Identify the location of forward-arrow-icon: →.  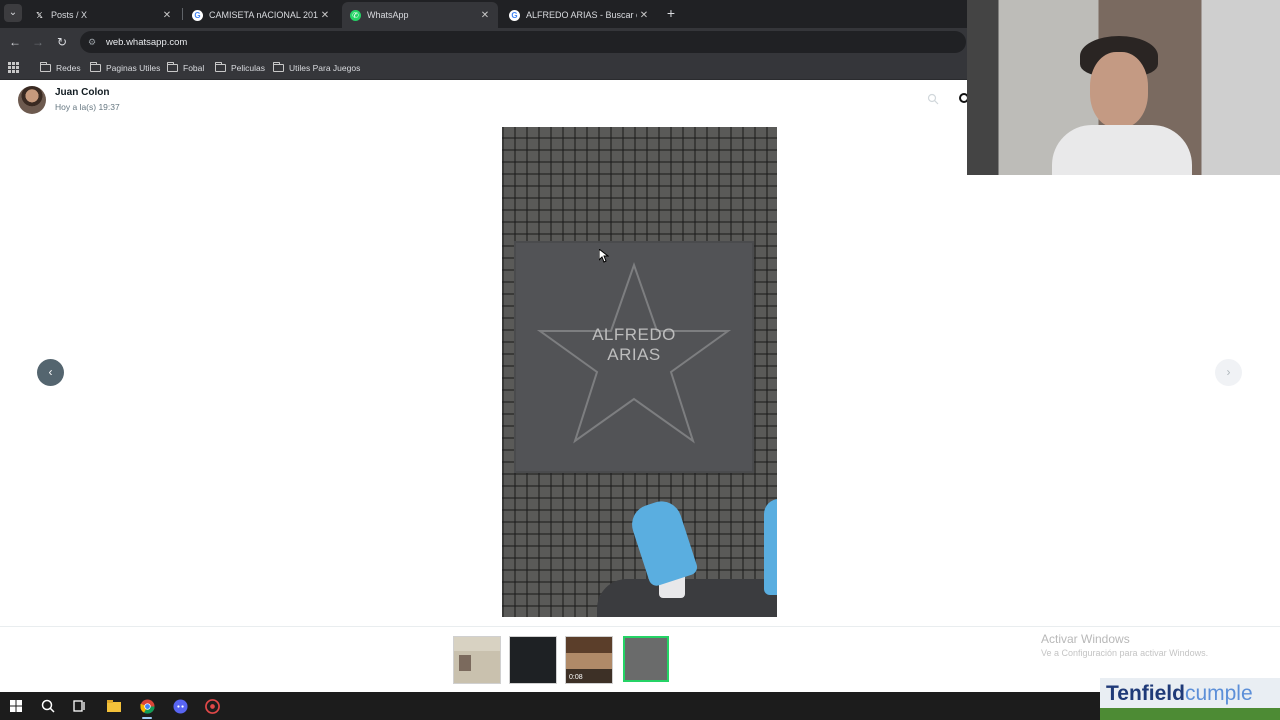
(38, 42).